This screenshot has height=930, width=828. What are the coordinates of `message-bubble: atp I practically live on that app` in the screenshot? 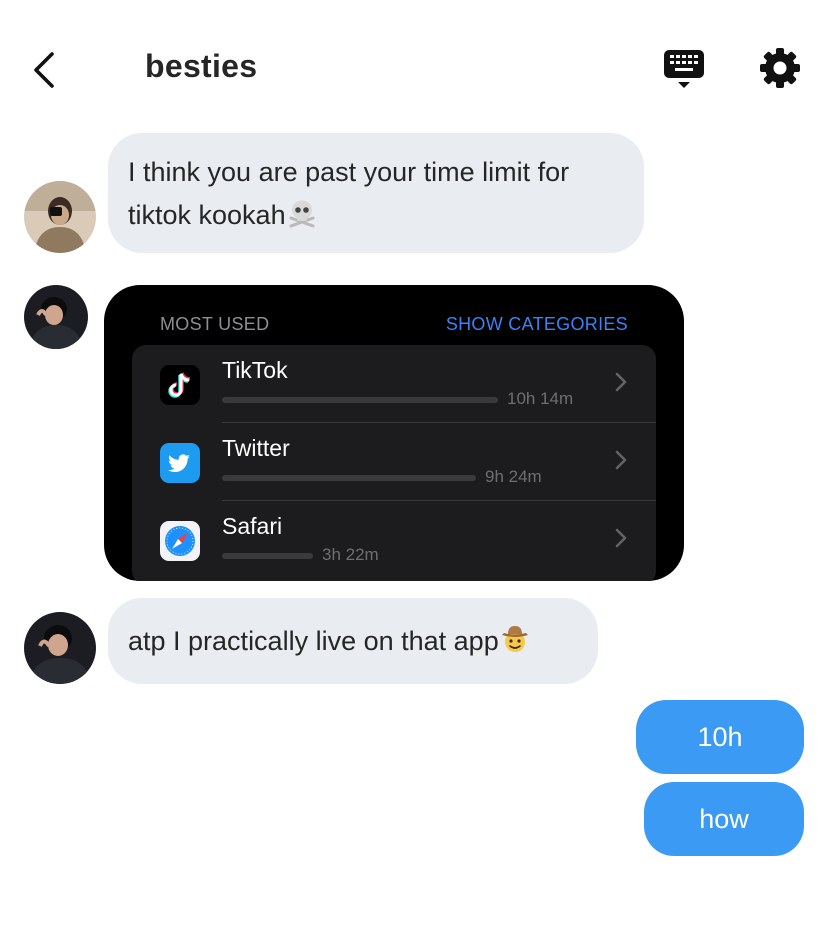 It's located at (353, 641).